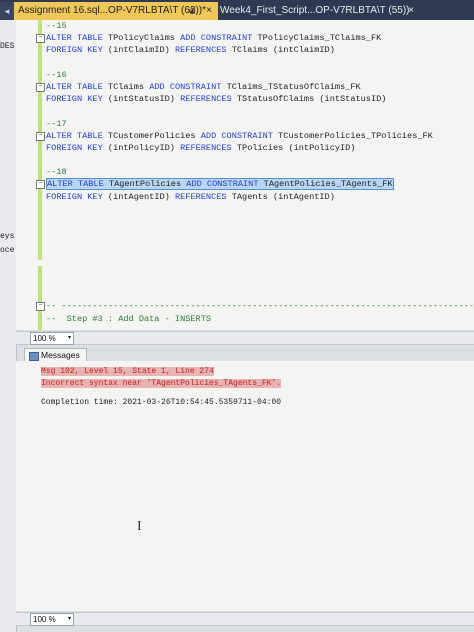  I want to click on tab-scroll-left-button: ◂, so click(7, 11).